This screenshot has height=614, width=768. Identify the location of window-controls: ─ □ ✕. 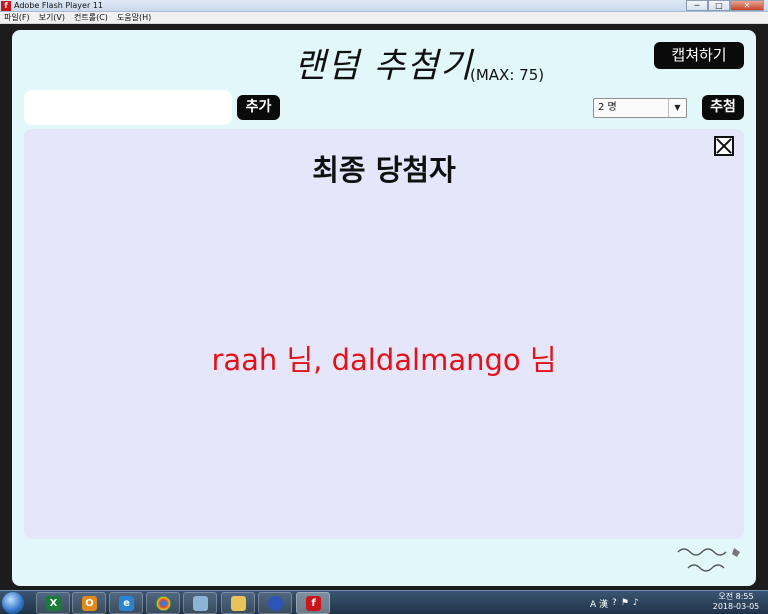
(725, 5).